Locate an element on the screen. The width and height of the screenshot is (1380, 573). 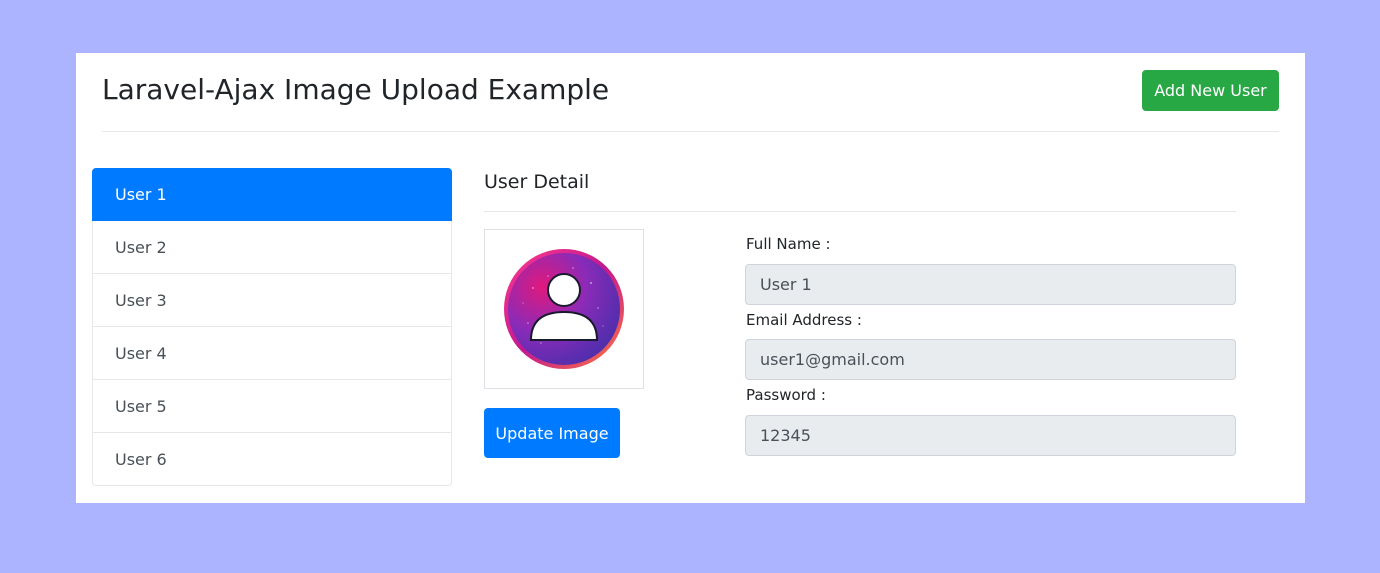
user-list-item-2: User 2 is located at coordinates (272, 247).